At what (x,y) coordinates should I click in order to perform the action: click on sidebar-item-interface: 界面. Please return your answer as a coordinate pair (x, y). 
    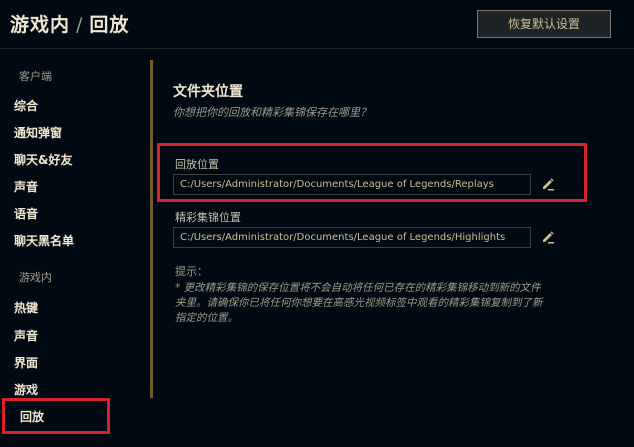
    Looking at the image, I should click on (26, 362).